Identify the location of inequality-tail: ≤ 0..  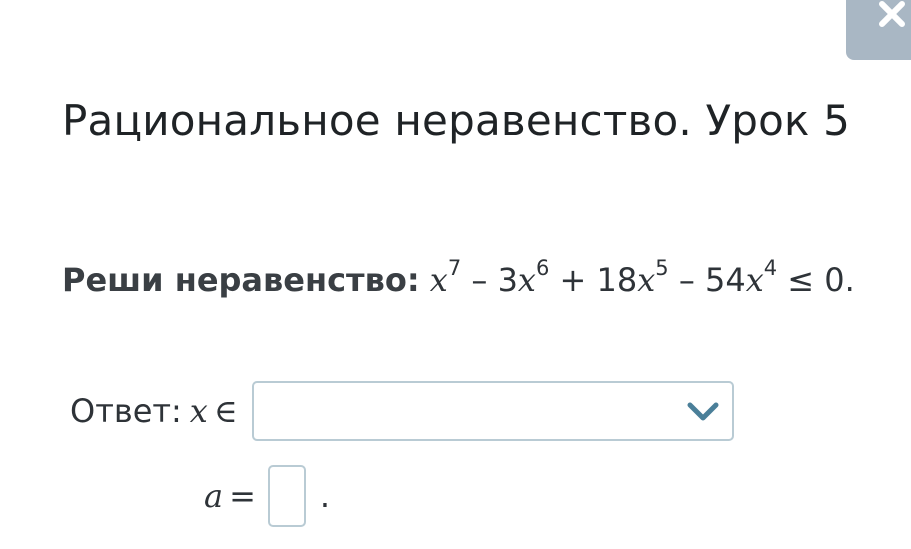
(816, 280).